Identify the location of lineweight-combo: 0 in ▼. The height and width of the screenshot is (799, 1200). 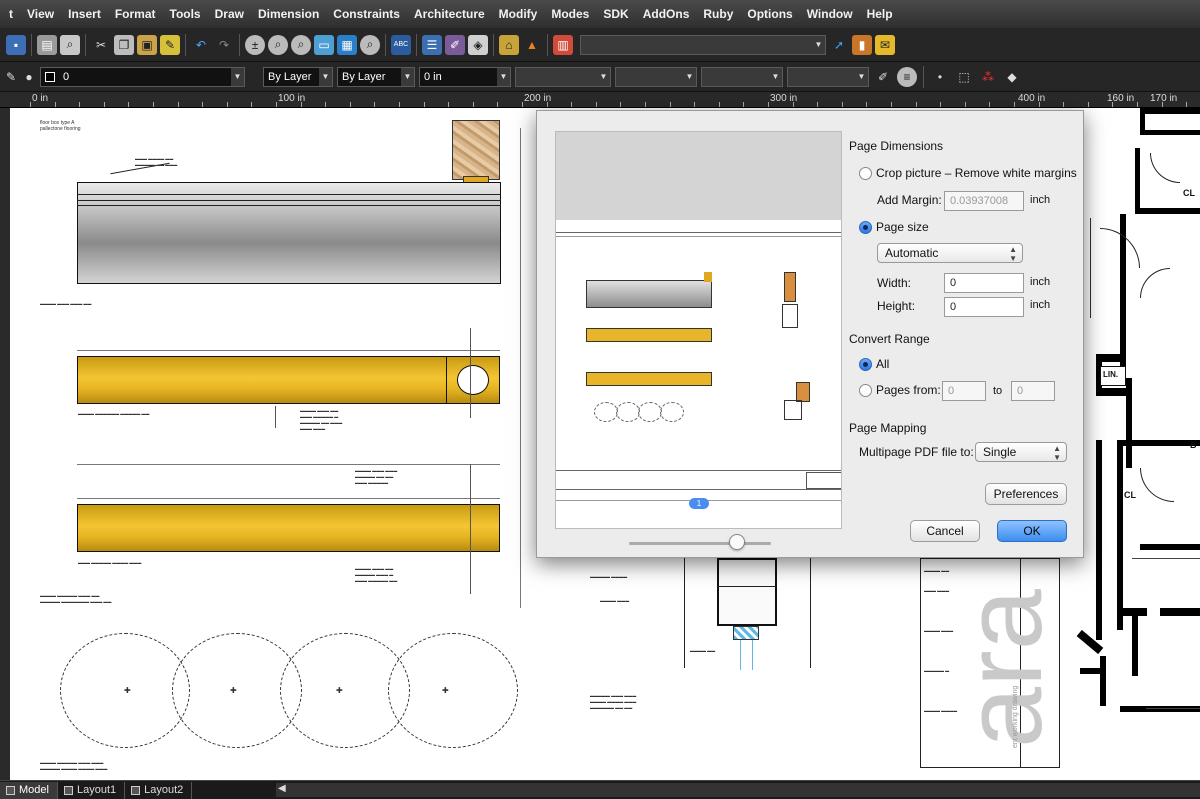
(465, 76).